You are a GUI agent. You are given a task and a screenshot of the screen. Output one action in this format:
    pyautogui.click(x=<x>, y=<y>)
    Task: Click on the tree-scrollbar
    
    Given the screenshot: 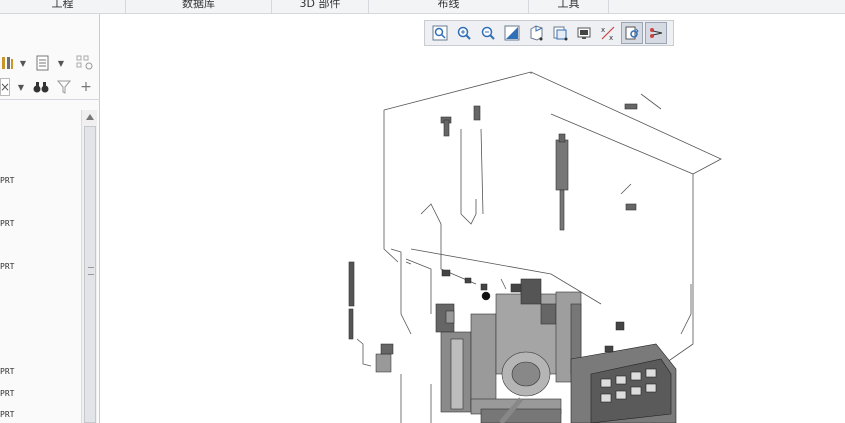 What is the action you would take?
    pyautogui.click(x=89, y=266)
    